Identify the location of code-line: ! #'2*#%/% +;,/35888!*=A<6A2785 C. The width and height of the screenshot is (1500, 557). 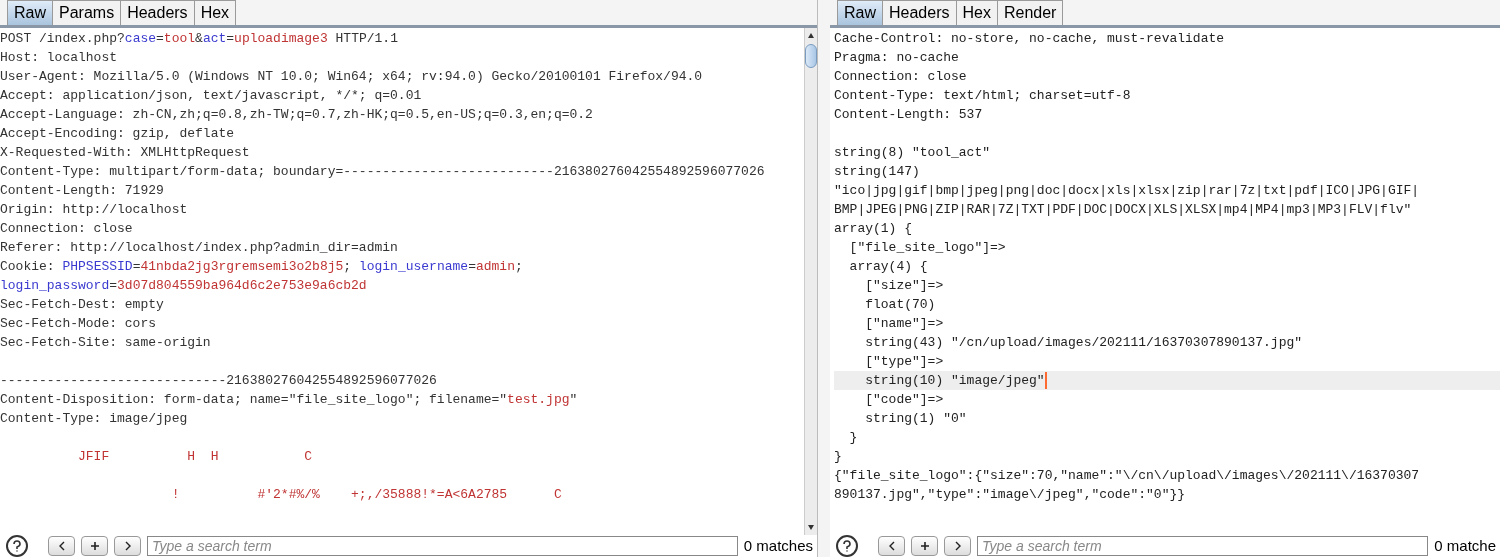
(366, 495).